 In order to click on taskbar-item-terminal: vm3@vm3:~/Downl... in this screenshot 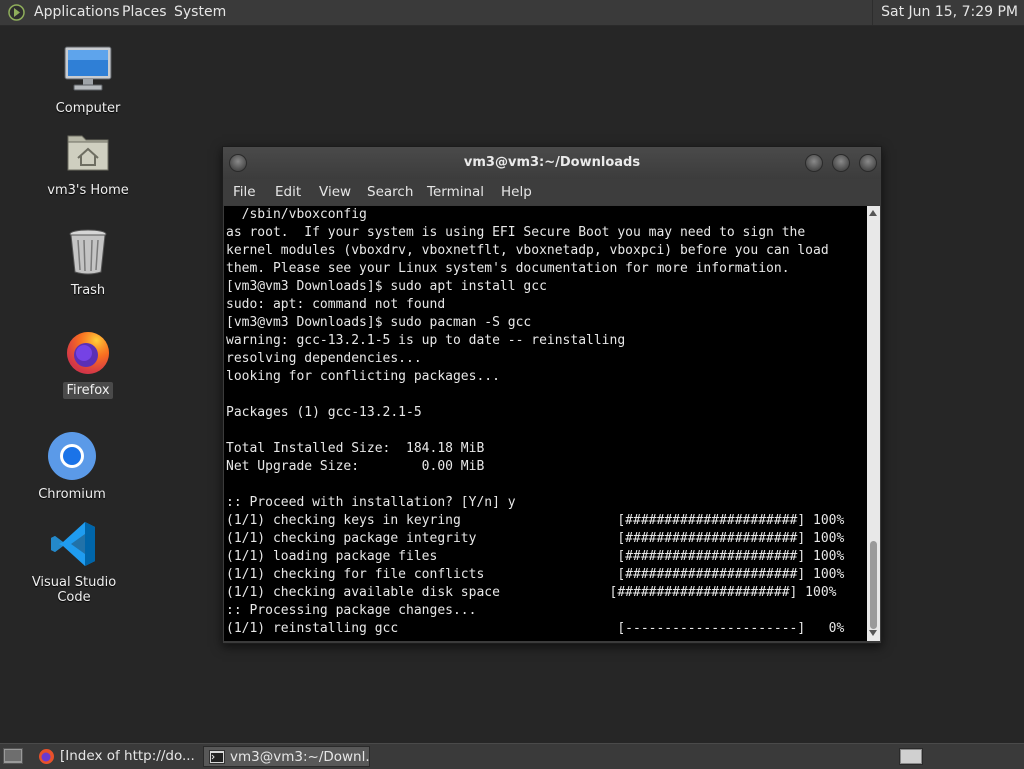, I will do `click(286, 756)`.